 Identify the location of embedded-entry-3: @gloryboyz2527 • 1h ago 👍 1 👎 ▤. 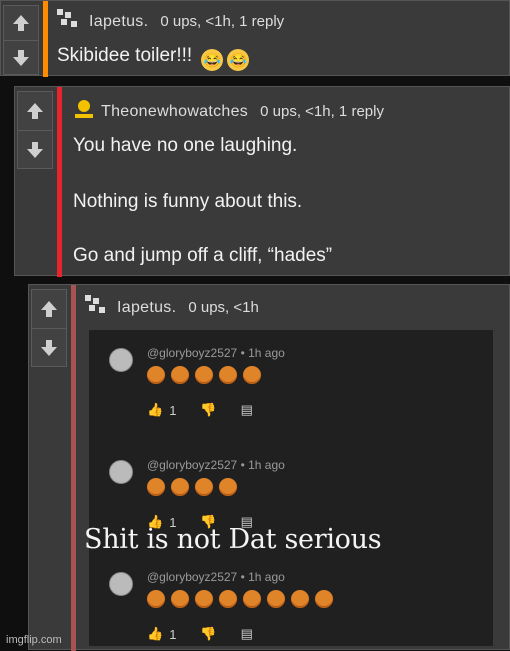
(291, 608).